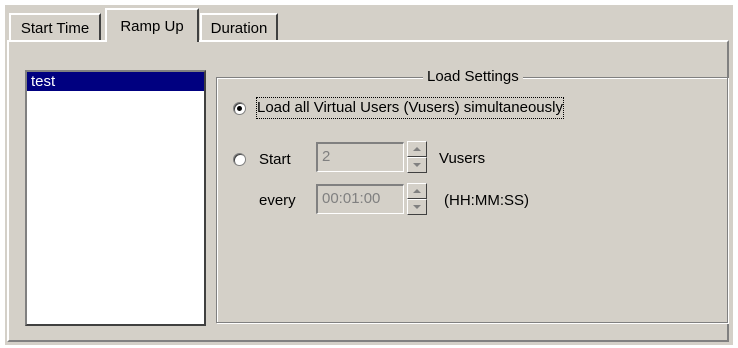  What do you see at coordinates (486, 200) in the screenshot?
I see `interval-format-label: (HH:MM:SS)` at bounding box center [486, 200].